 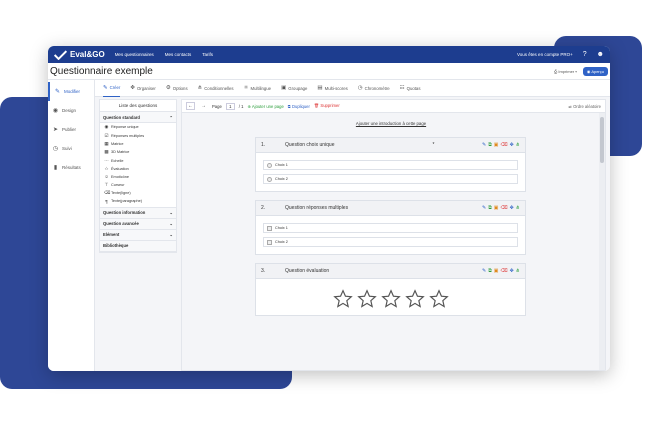 What do you see at coordinates (138, 246) in the screenshot?
I see `section-bibliotheque: Bibliothèque` at bounding box center [138, 246].